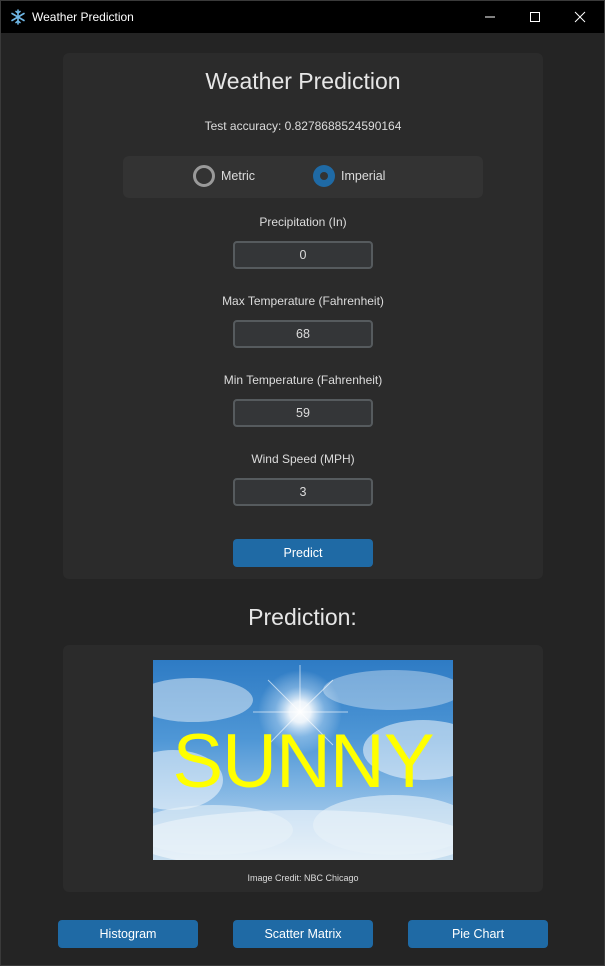  What do you see at coordinates (303, 459) in the screenshot?
I see `wind-speed-label: Wind Speed (MPH)` at bounding box center [303, 459].